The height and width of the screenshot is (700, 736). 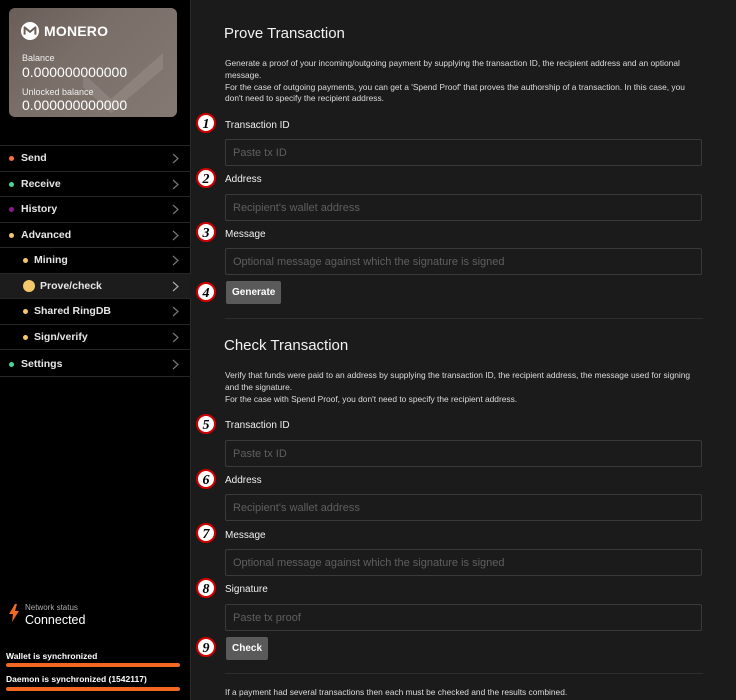 What do you see at coordinates (463, 617) in the screenshot?
I see `check-signature-input` at bounding box center [463, 617].